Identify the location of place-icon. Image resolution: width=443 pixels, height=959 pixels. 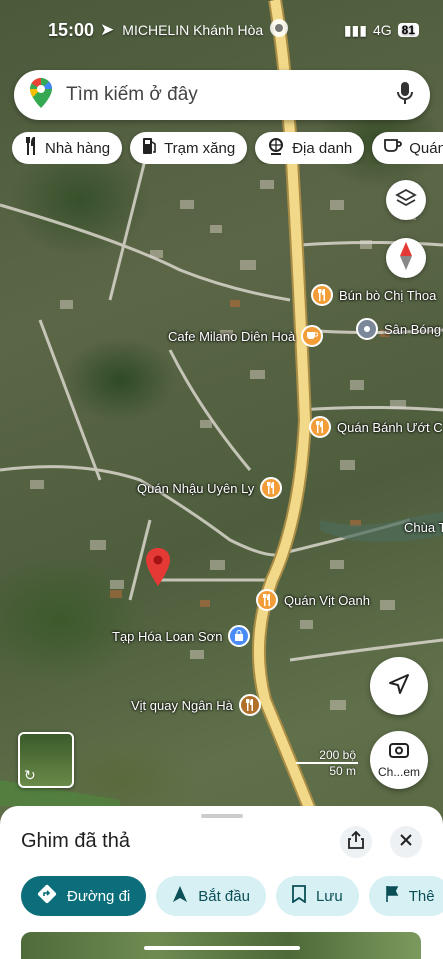
(367, 329).